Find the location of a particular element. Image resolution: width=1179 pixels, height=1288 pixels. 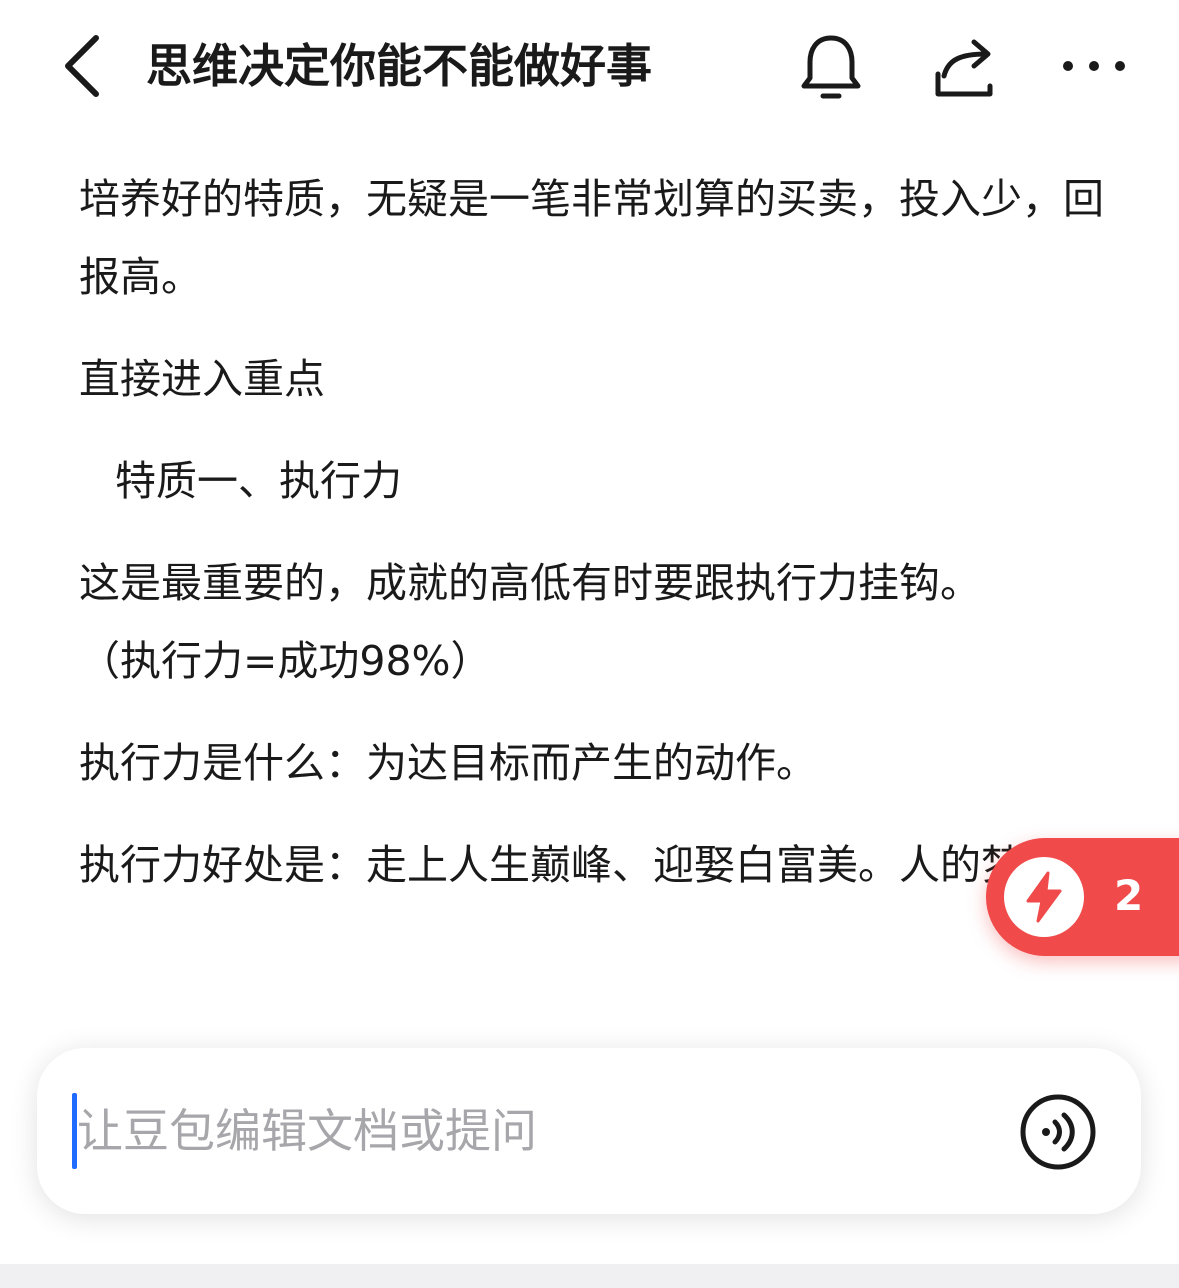

prompt-input is located at coordinates (527, 1131).